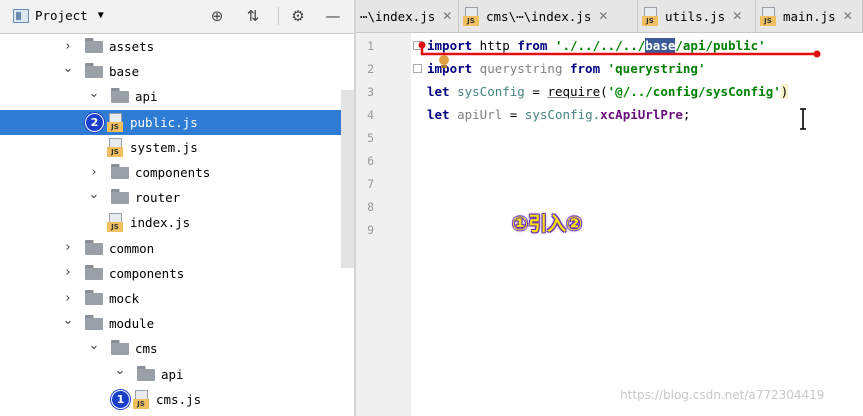 The width and height of the screenshot is (863, 416). I want to click on line-number: 2, so click(370, 69).